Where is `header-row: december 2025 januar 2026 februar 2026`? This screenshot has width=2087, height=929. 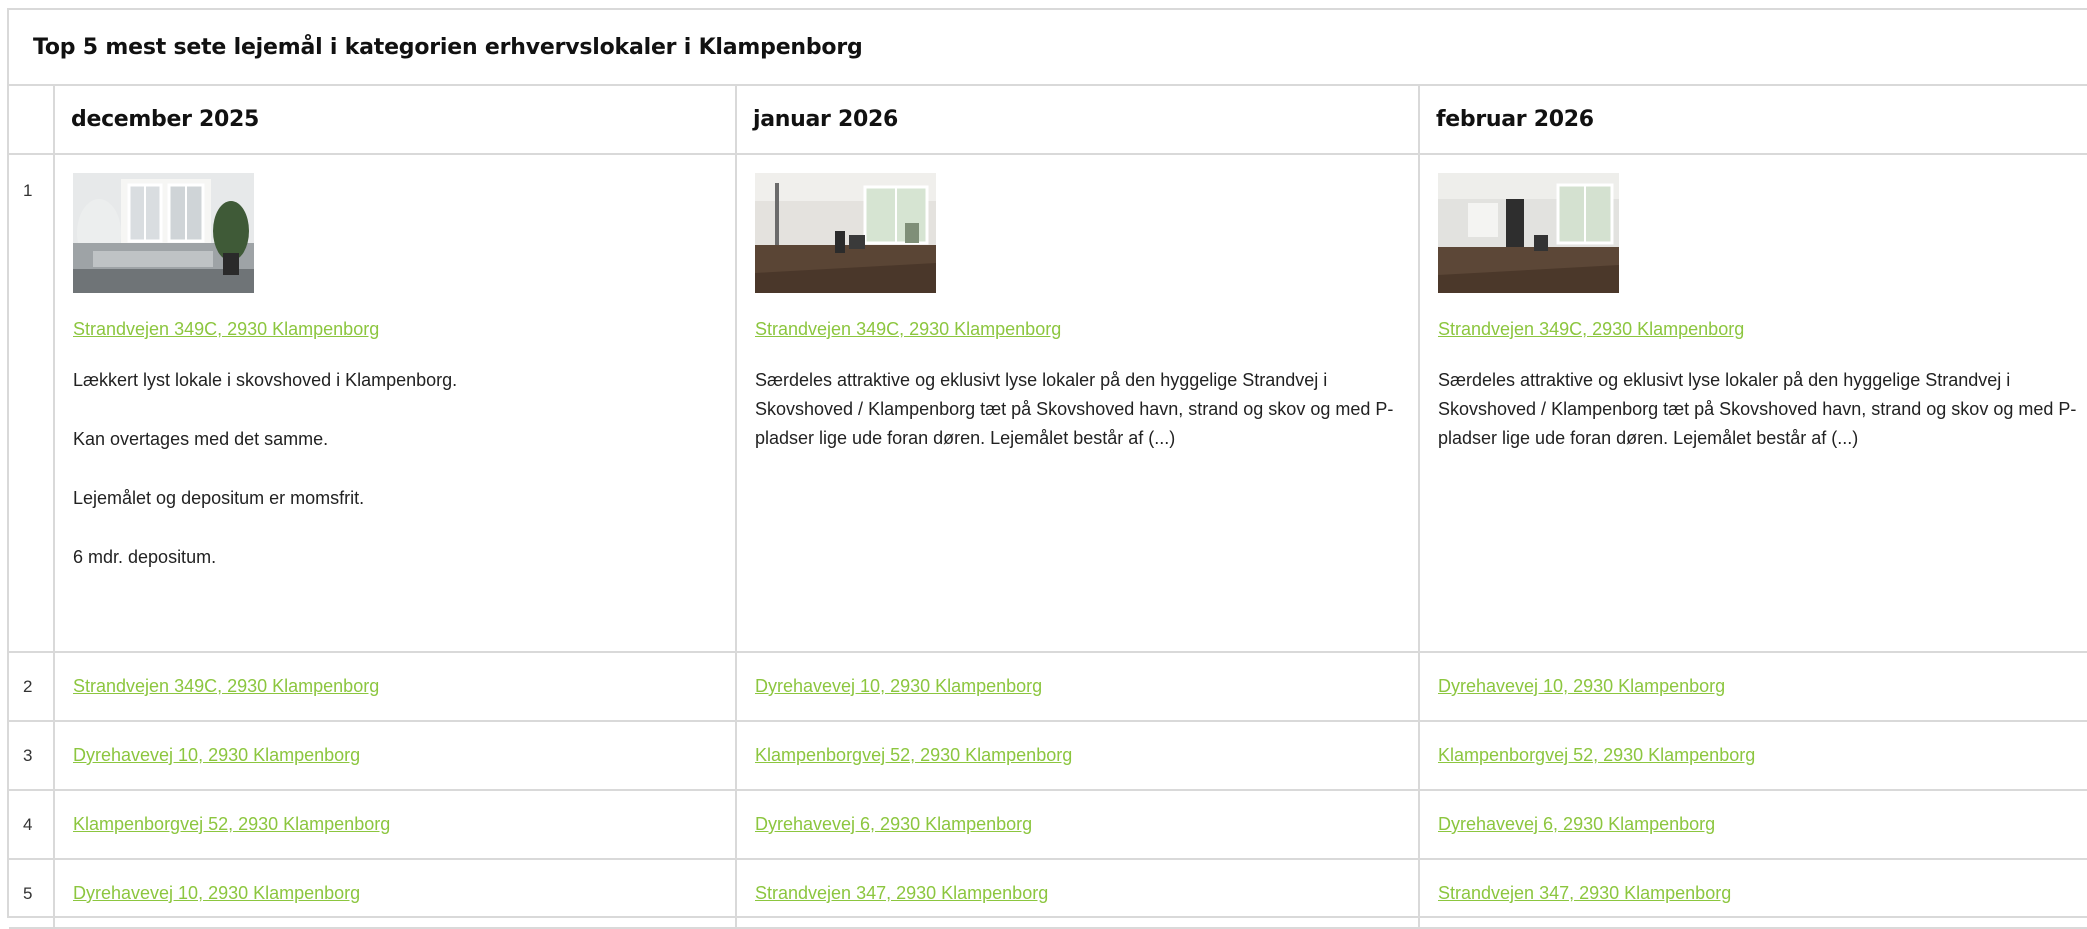
header-row: december 2025 januar 2026 februar 2026 is located at coordinates (1048, 120).